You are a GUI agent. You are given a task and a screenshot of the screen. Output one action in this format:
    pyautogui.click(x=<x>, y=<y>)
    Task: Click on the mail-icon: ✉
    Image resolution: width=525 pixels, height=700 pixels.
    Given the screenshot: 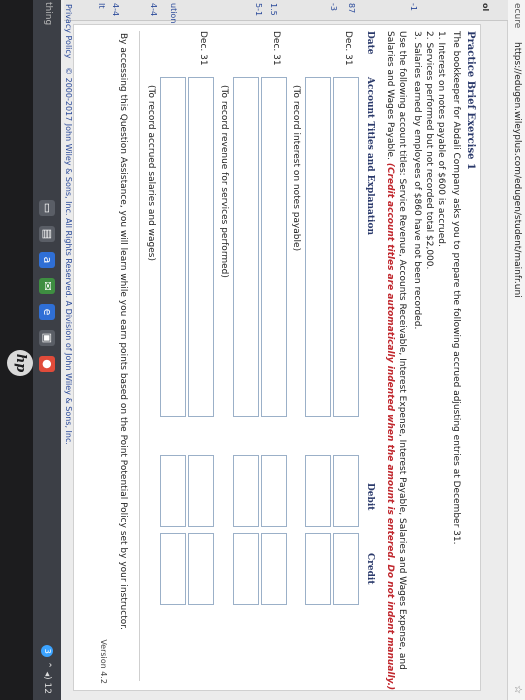 What is the action you would take?
    pyautogui.click(x=47, y=286)
    